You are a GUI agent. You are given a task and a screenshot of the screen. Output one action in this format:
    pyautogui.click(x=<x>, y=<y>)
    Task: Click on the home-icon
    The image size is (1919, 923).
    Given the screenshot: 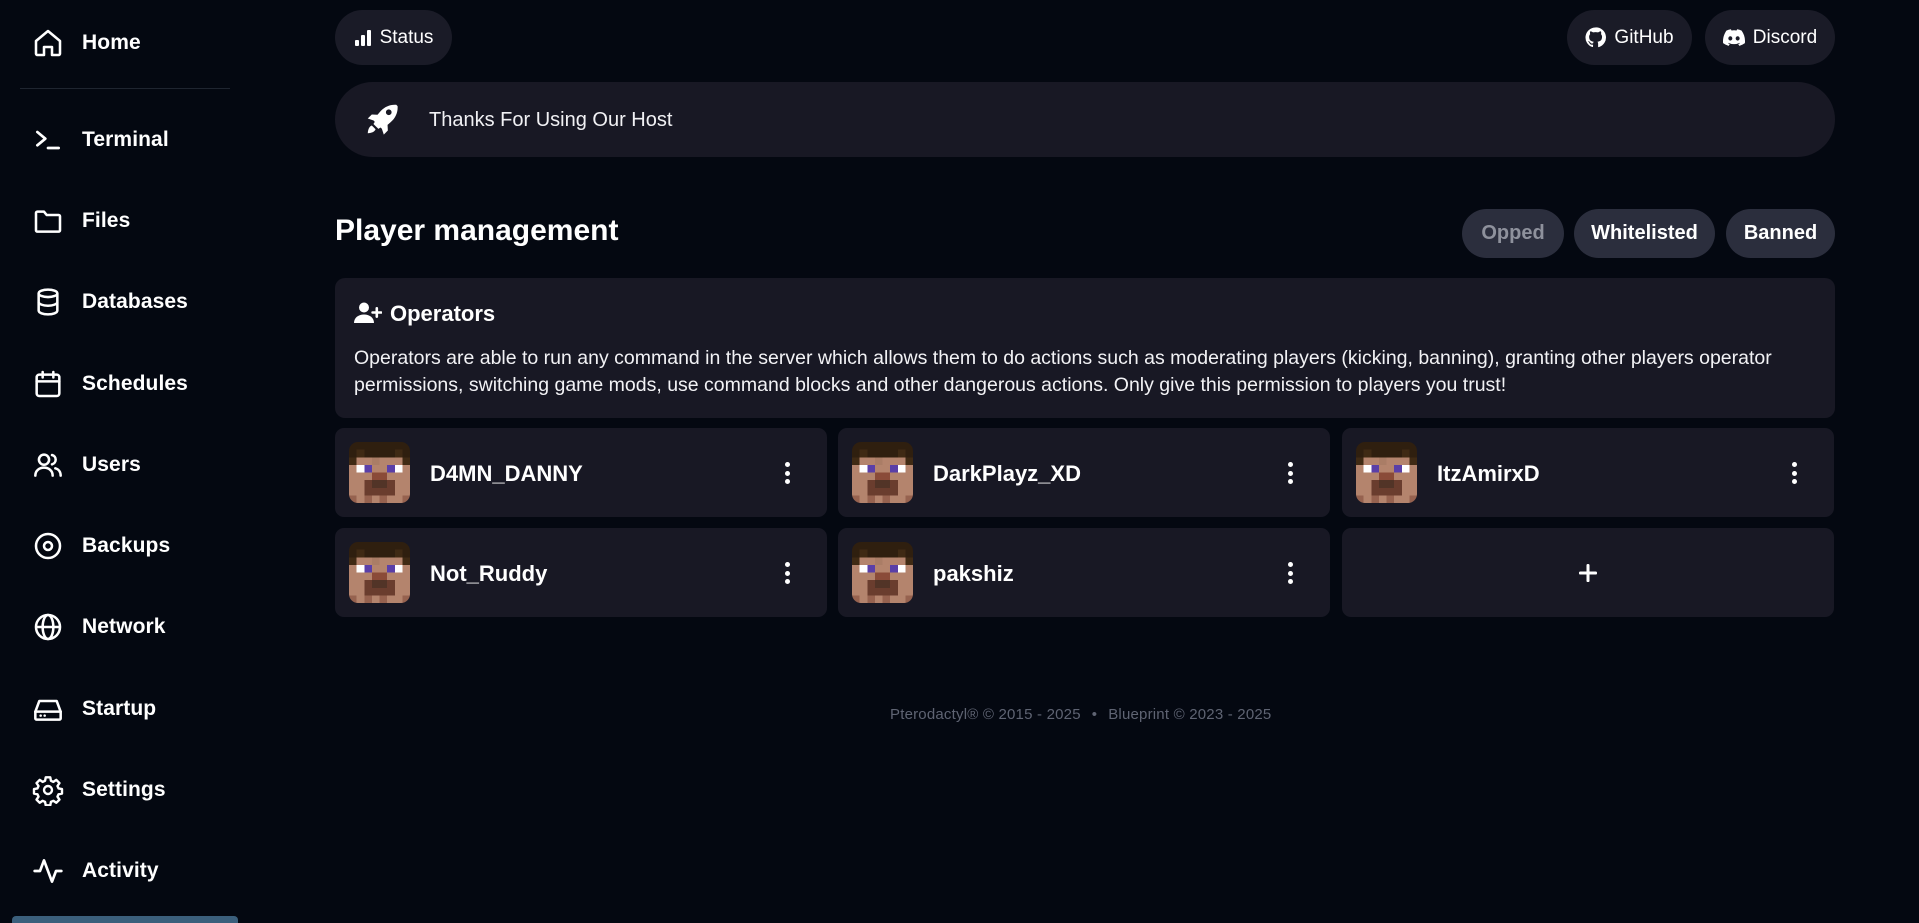 What is the action you would take?
    pyautogui.click(x=48, y=43)
    